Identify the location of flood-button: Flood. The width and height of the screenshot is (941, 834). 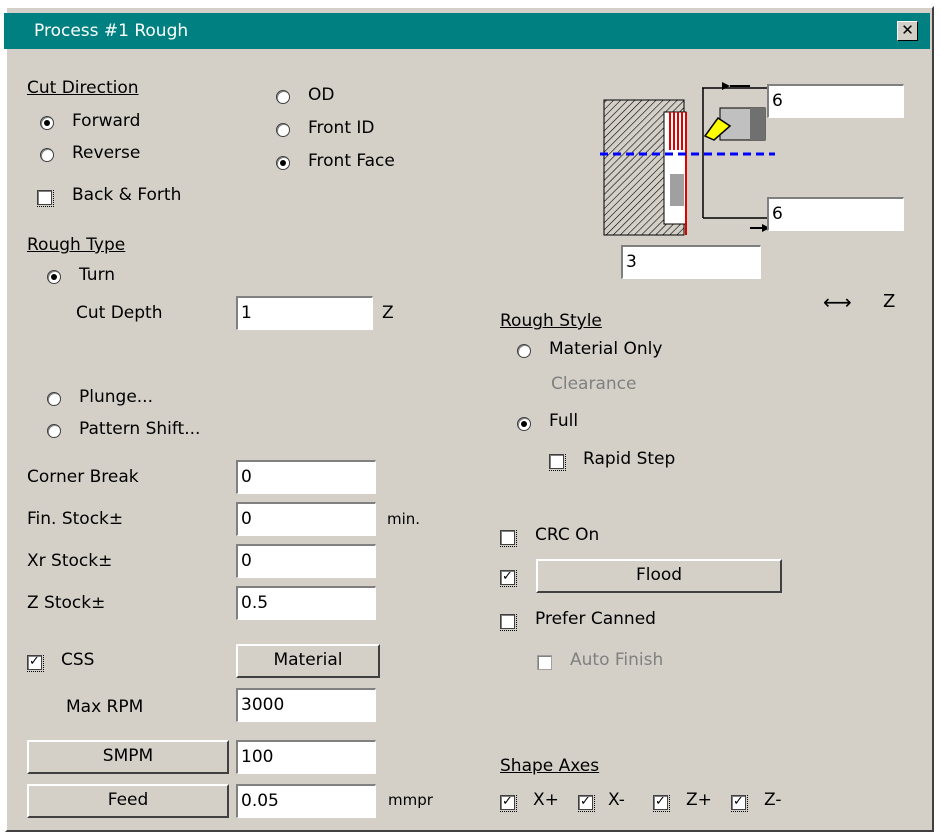
(659, 576).